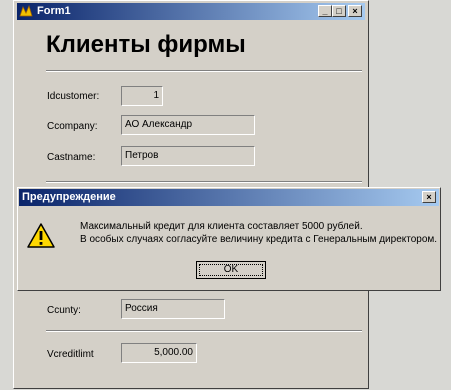  I want to click on form-title: Form1, so click(54, 11).